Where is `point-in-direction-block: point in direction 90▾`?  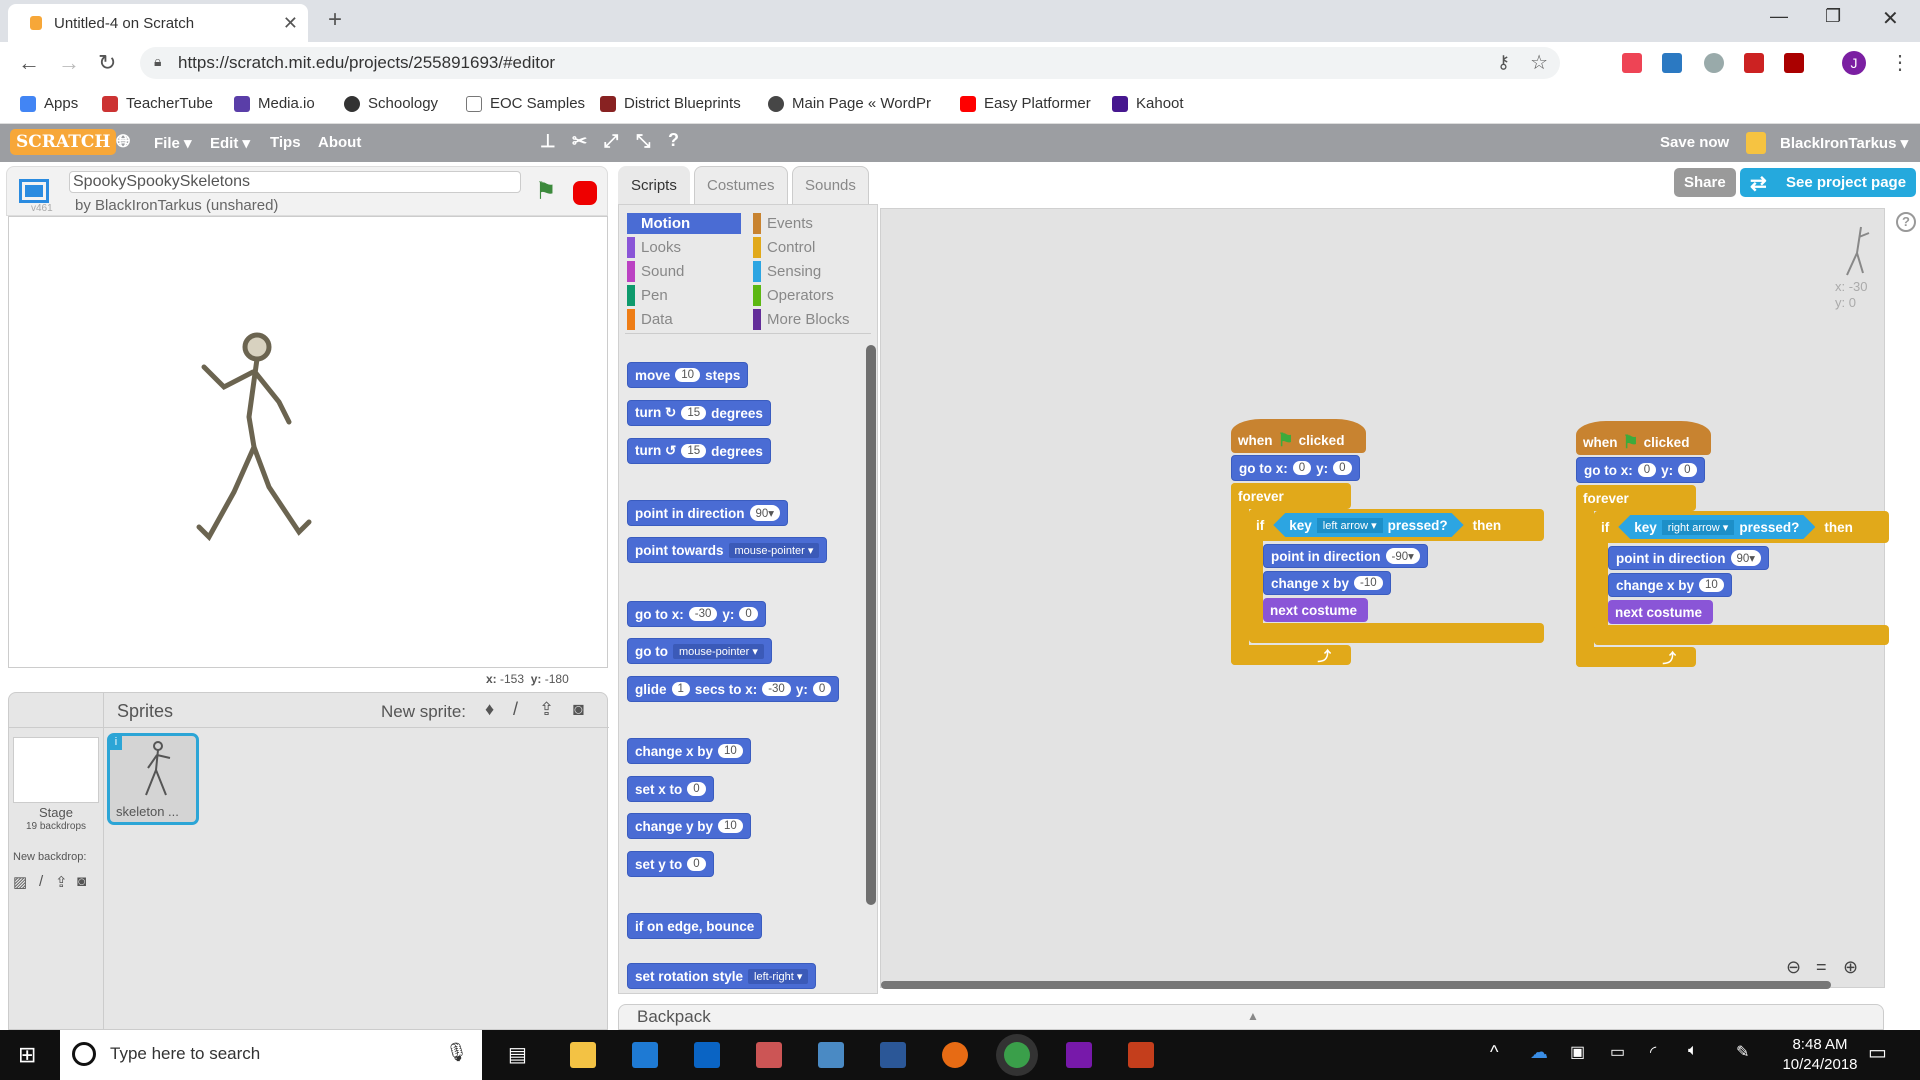
point-in-direction-block: point in direction 90▾ is located at coordinates (1689, 558).